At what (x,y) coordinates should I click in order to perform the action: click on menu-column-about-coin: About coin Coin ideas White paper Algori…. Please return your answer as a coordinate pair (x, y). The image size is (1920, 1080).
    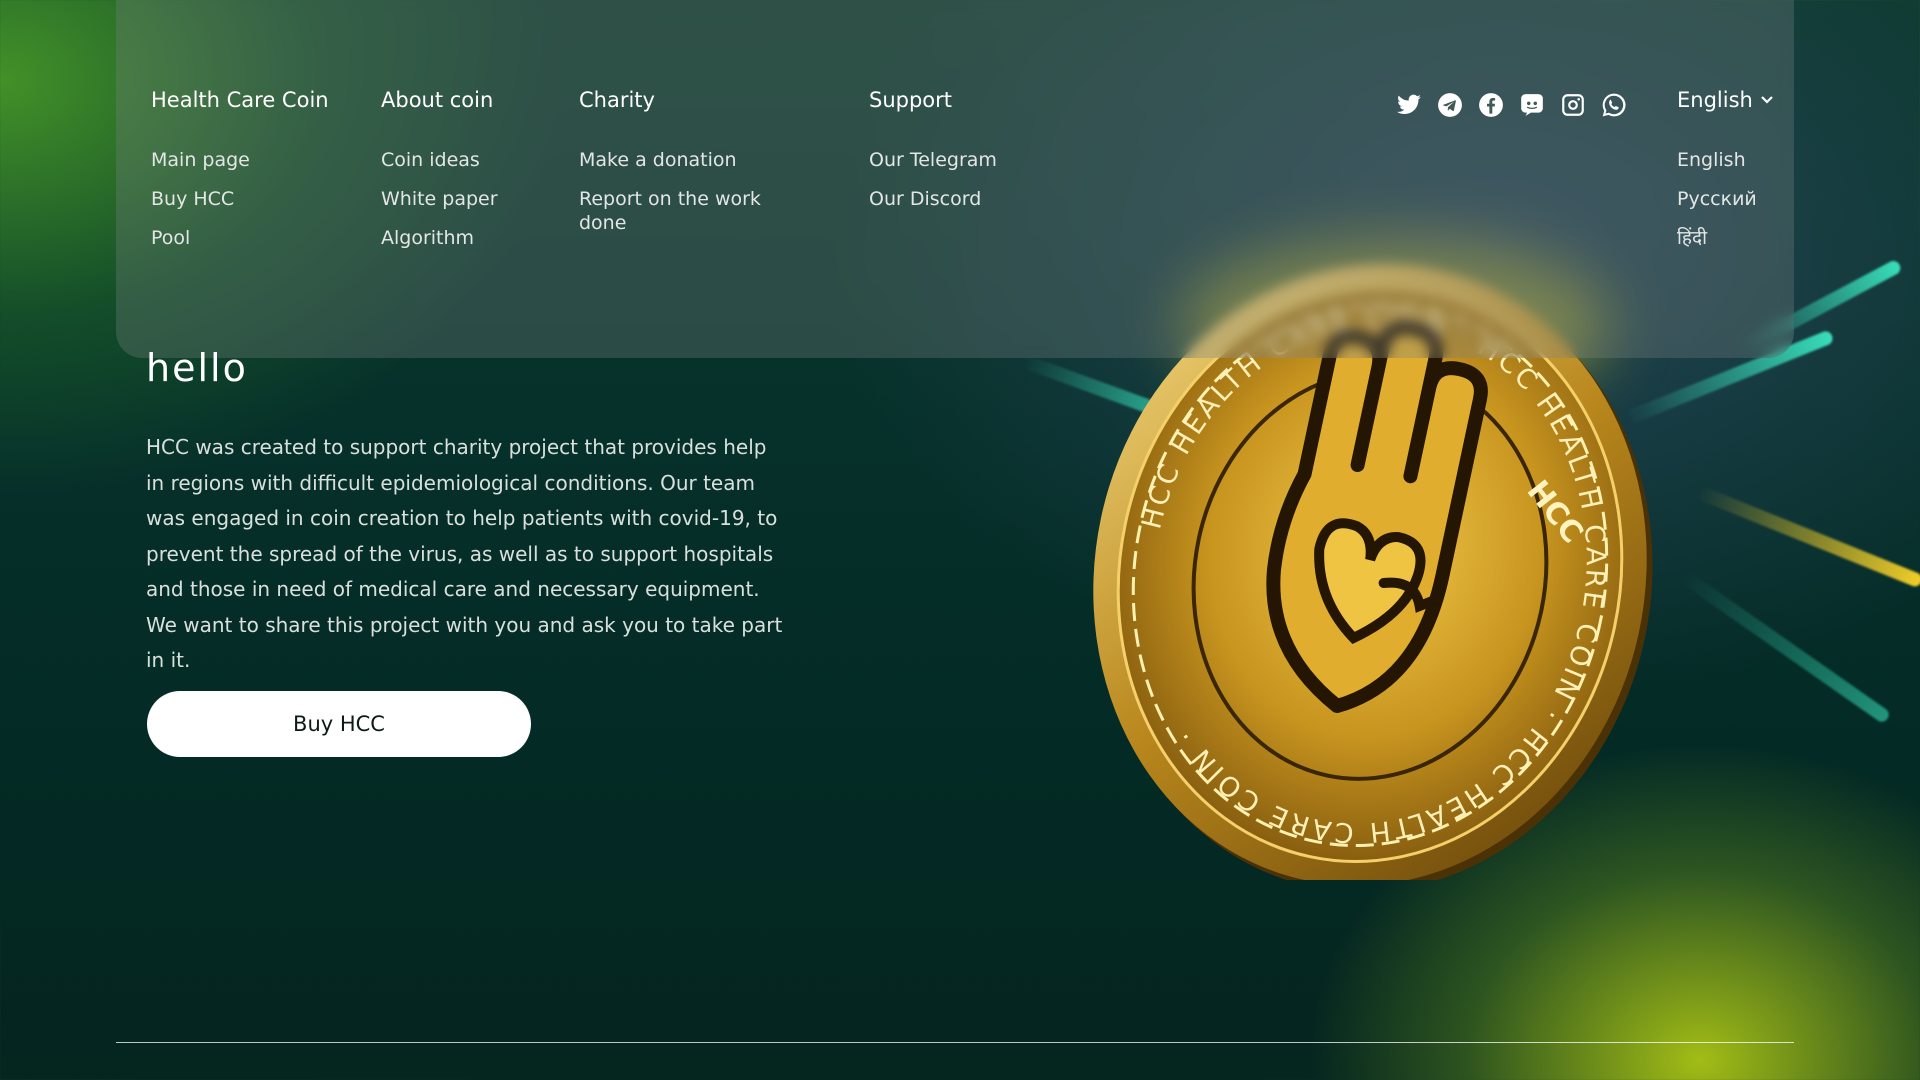
    Looking at the image, I should click on (439, 176).